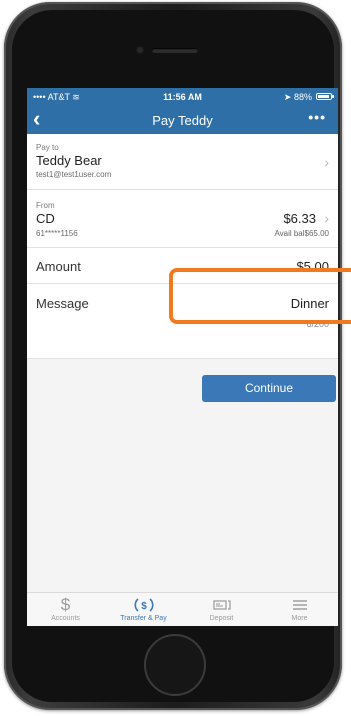 Image resolution: width=351 pixels, height=716 pixels. Describe the element at coordinates (47, 147) in the screenshot. I see `pay-to-label: Pay to` at that location.